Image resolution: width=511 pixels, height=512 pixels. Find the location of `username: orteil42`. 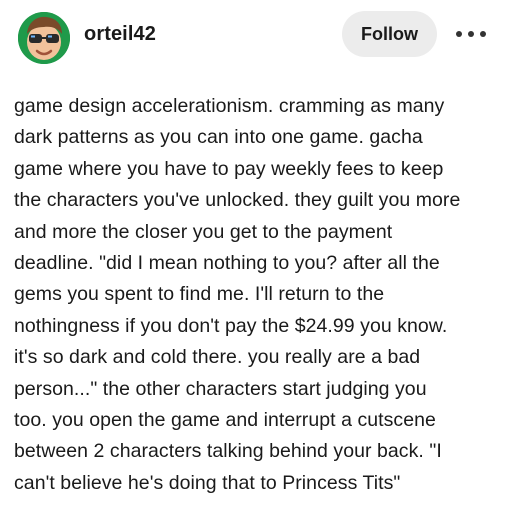

username: orteil42 is located at coordinates (120, 34).